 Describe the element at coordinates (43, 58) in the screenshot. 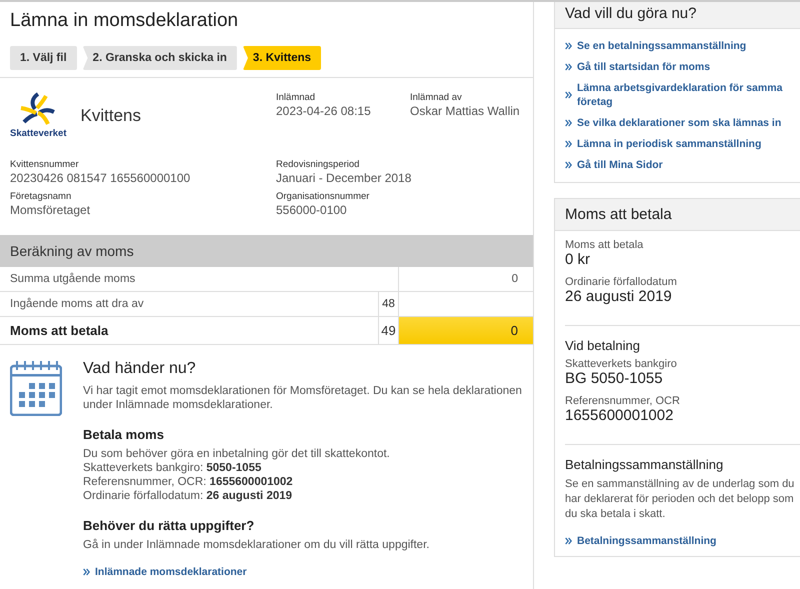

I see `step-tab: 1. Välj fil` at that location.